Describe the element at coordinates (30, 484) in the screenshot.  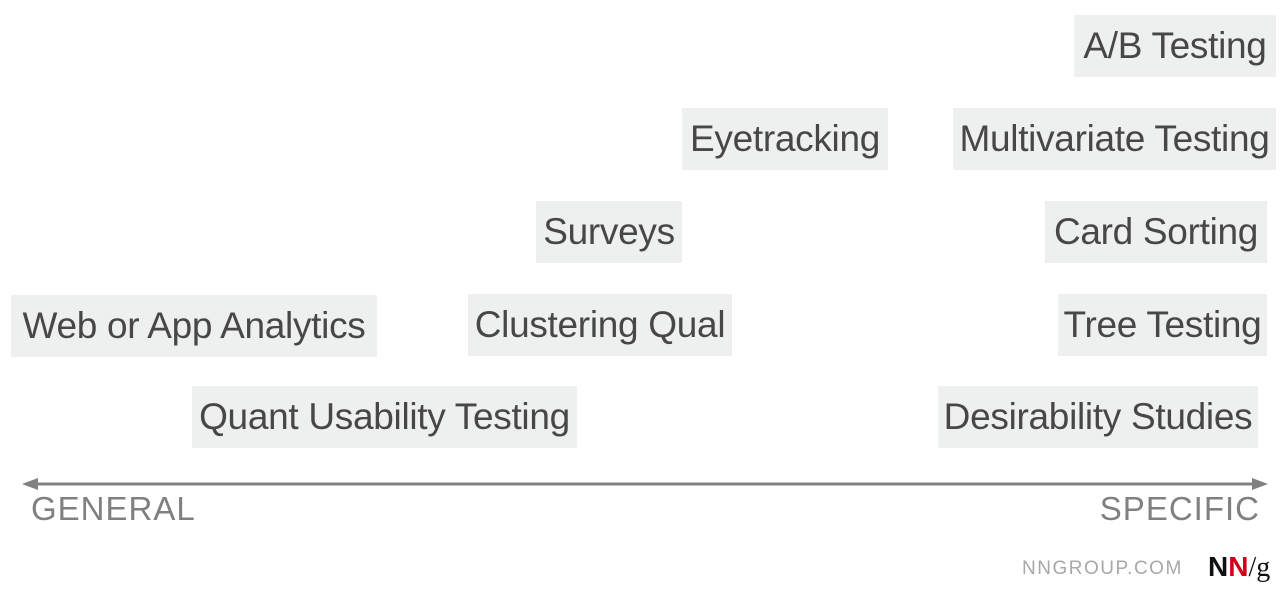
I see `arrow-left-icon` at that location.